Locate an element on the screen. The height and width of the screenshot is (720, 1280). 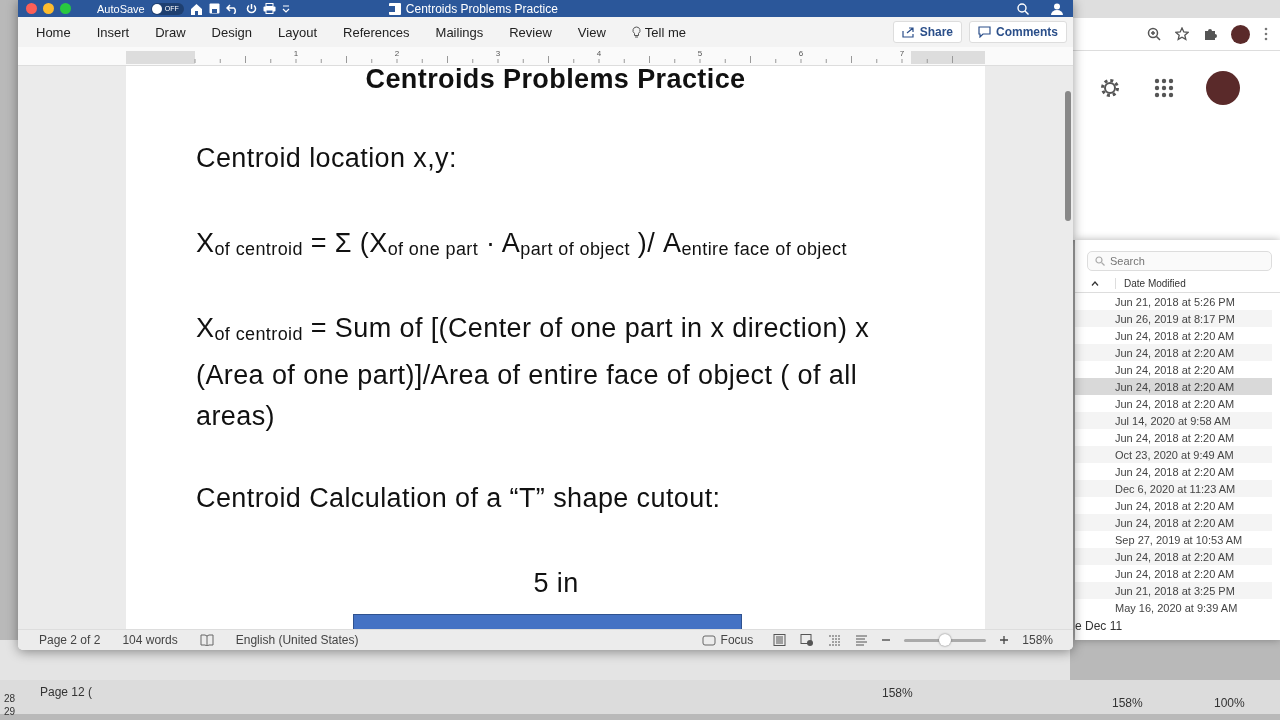
document-heading: Centroid Calculation of a “T” shape cutout: is located at coordinates (459, 498).